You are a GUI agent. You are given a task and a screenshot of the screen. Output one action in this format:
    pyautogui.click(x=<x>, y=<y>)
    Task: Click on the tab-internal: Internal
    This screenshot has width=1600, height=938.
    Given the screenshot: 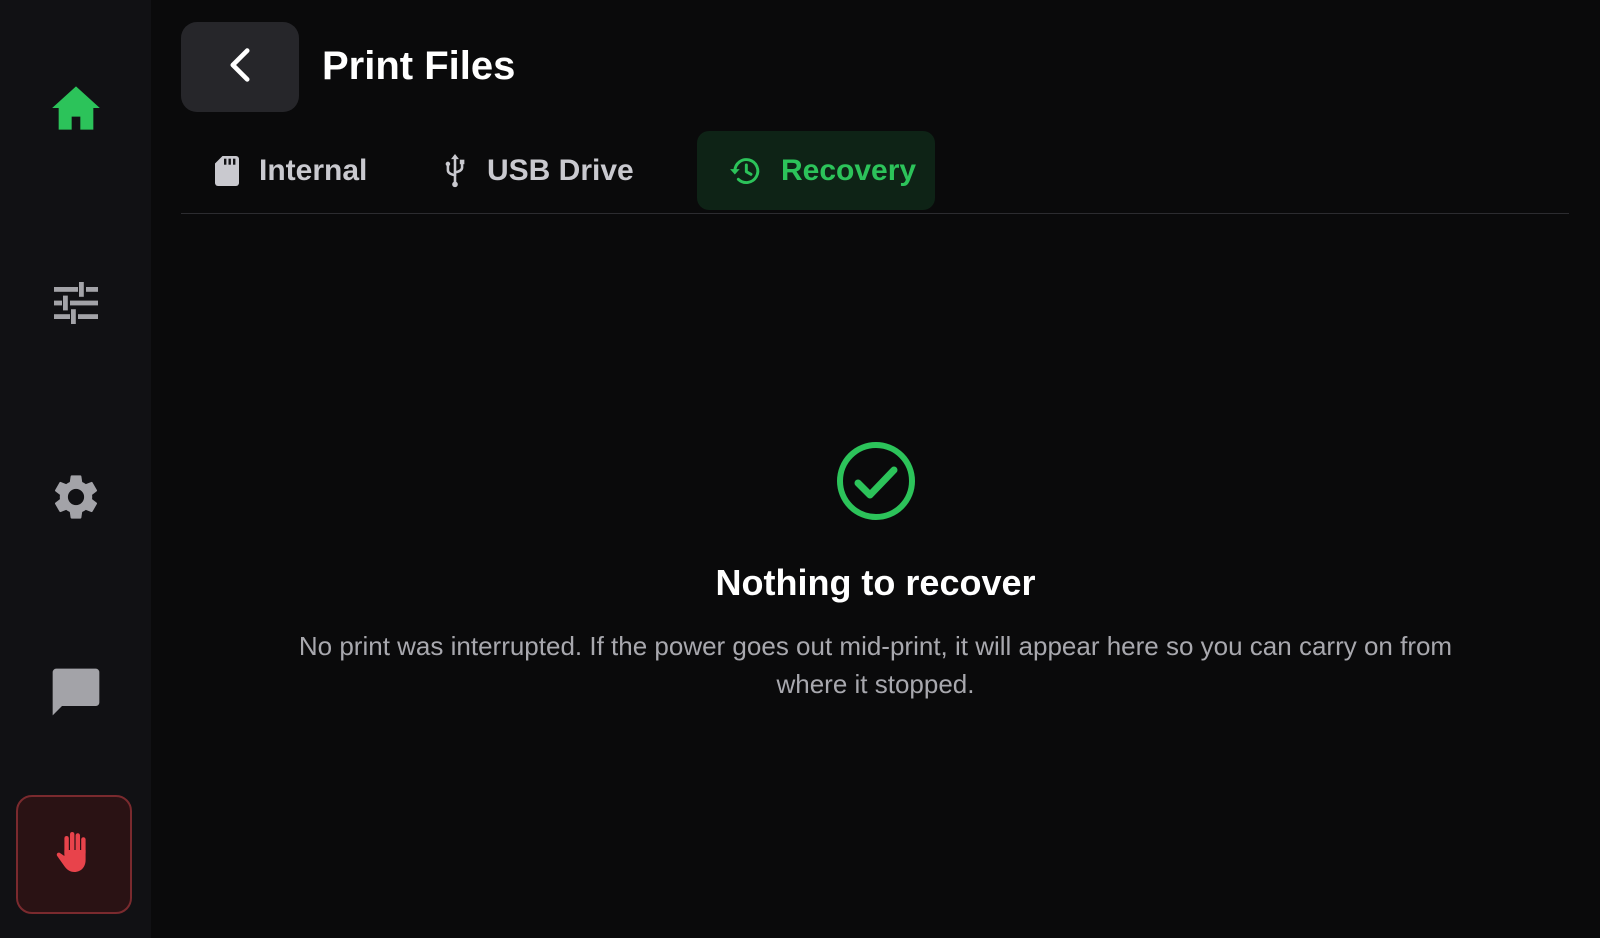 What is the action you would take?
    pyautogui.click(x=291, y=170)
    